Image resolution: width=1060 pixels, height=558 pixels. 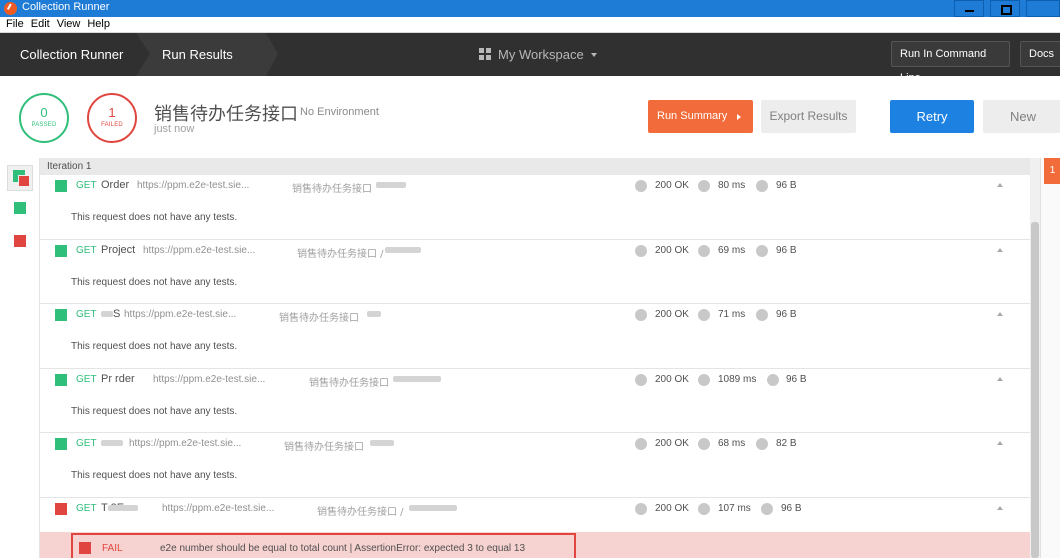 What do you see at coordinates (20, 208) in the screenshot?
I see `filter-passed` at bounding box center [20, 208].